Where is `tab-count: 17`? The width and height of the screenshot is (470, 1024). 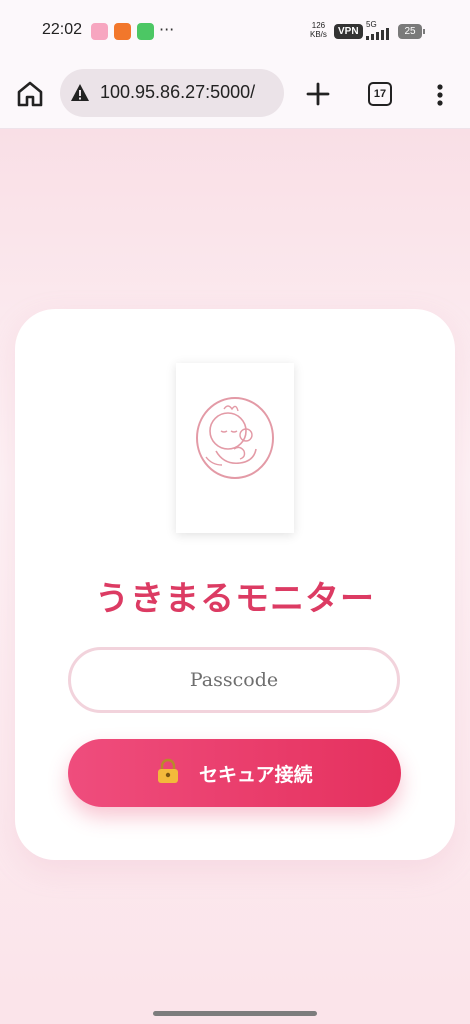 tab-count: 17 is located at coordinates (380, 94).